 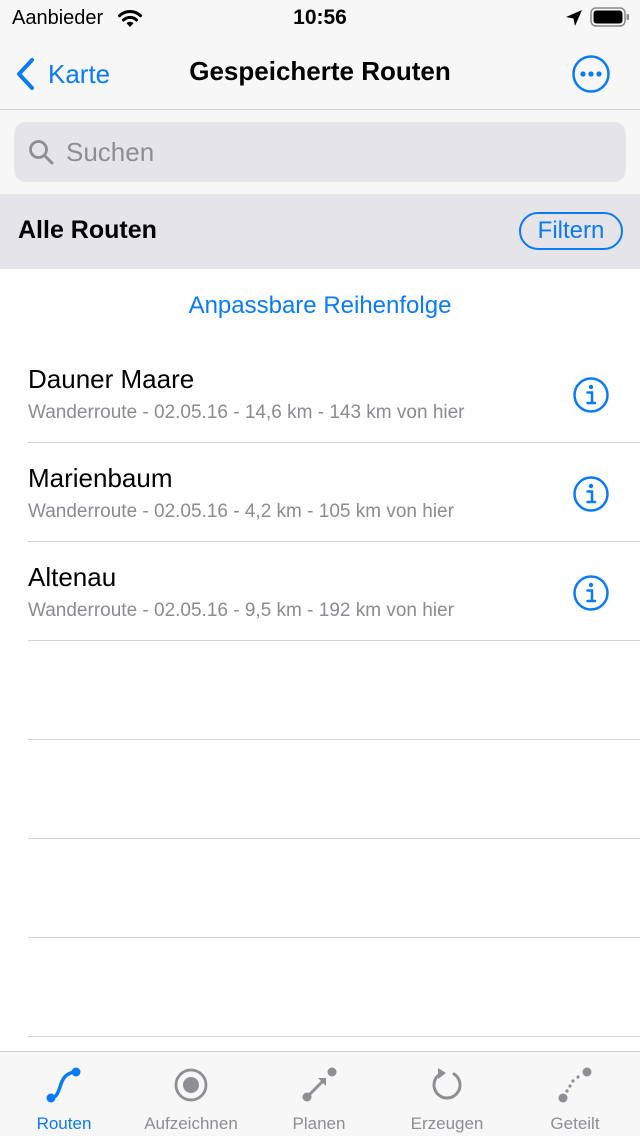 What do you see at coordinates (41, 152) in the screenshot?
I see `search-icon` at bounding box center [41, 152].